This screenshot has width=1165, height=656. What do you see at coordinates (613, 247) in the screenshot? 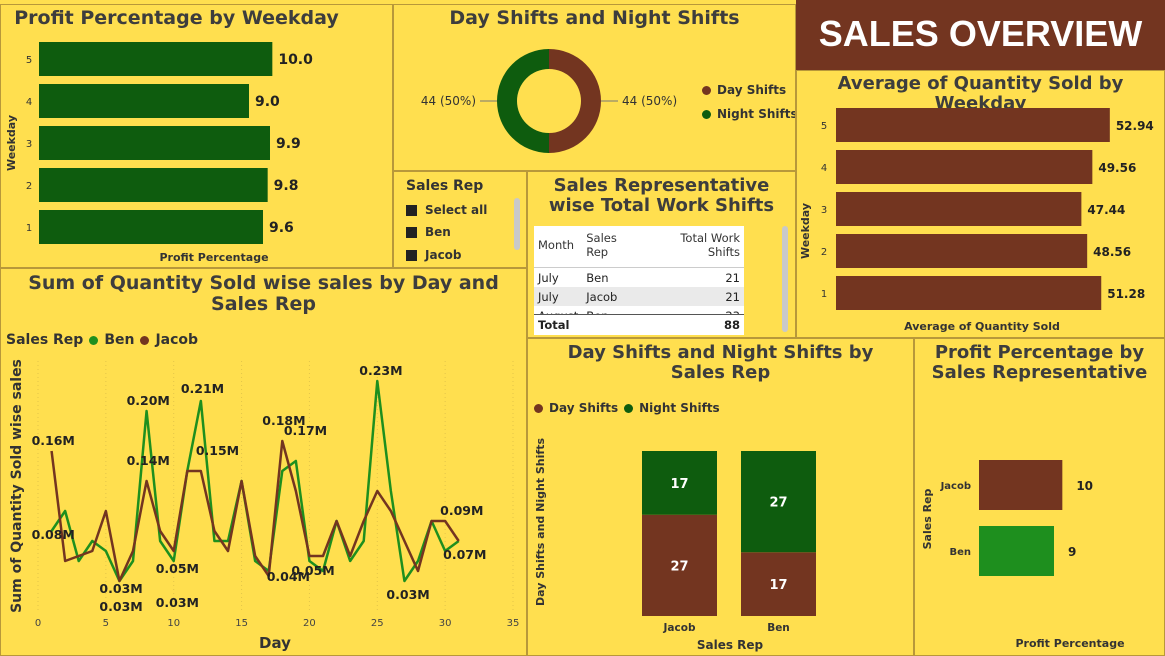
I see `col-sales-rep: Sales Rep` at bounding box center [613, 247].